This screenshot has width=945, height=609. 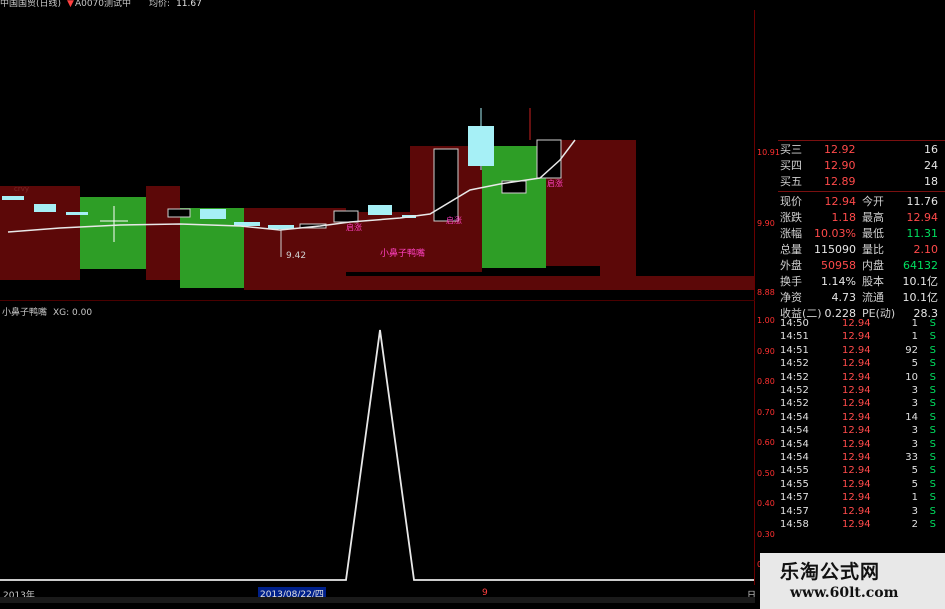 I want to click on trade-row: 14:51 12.94 1 S, so click(x=859, y=336).